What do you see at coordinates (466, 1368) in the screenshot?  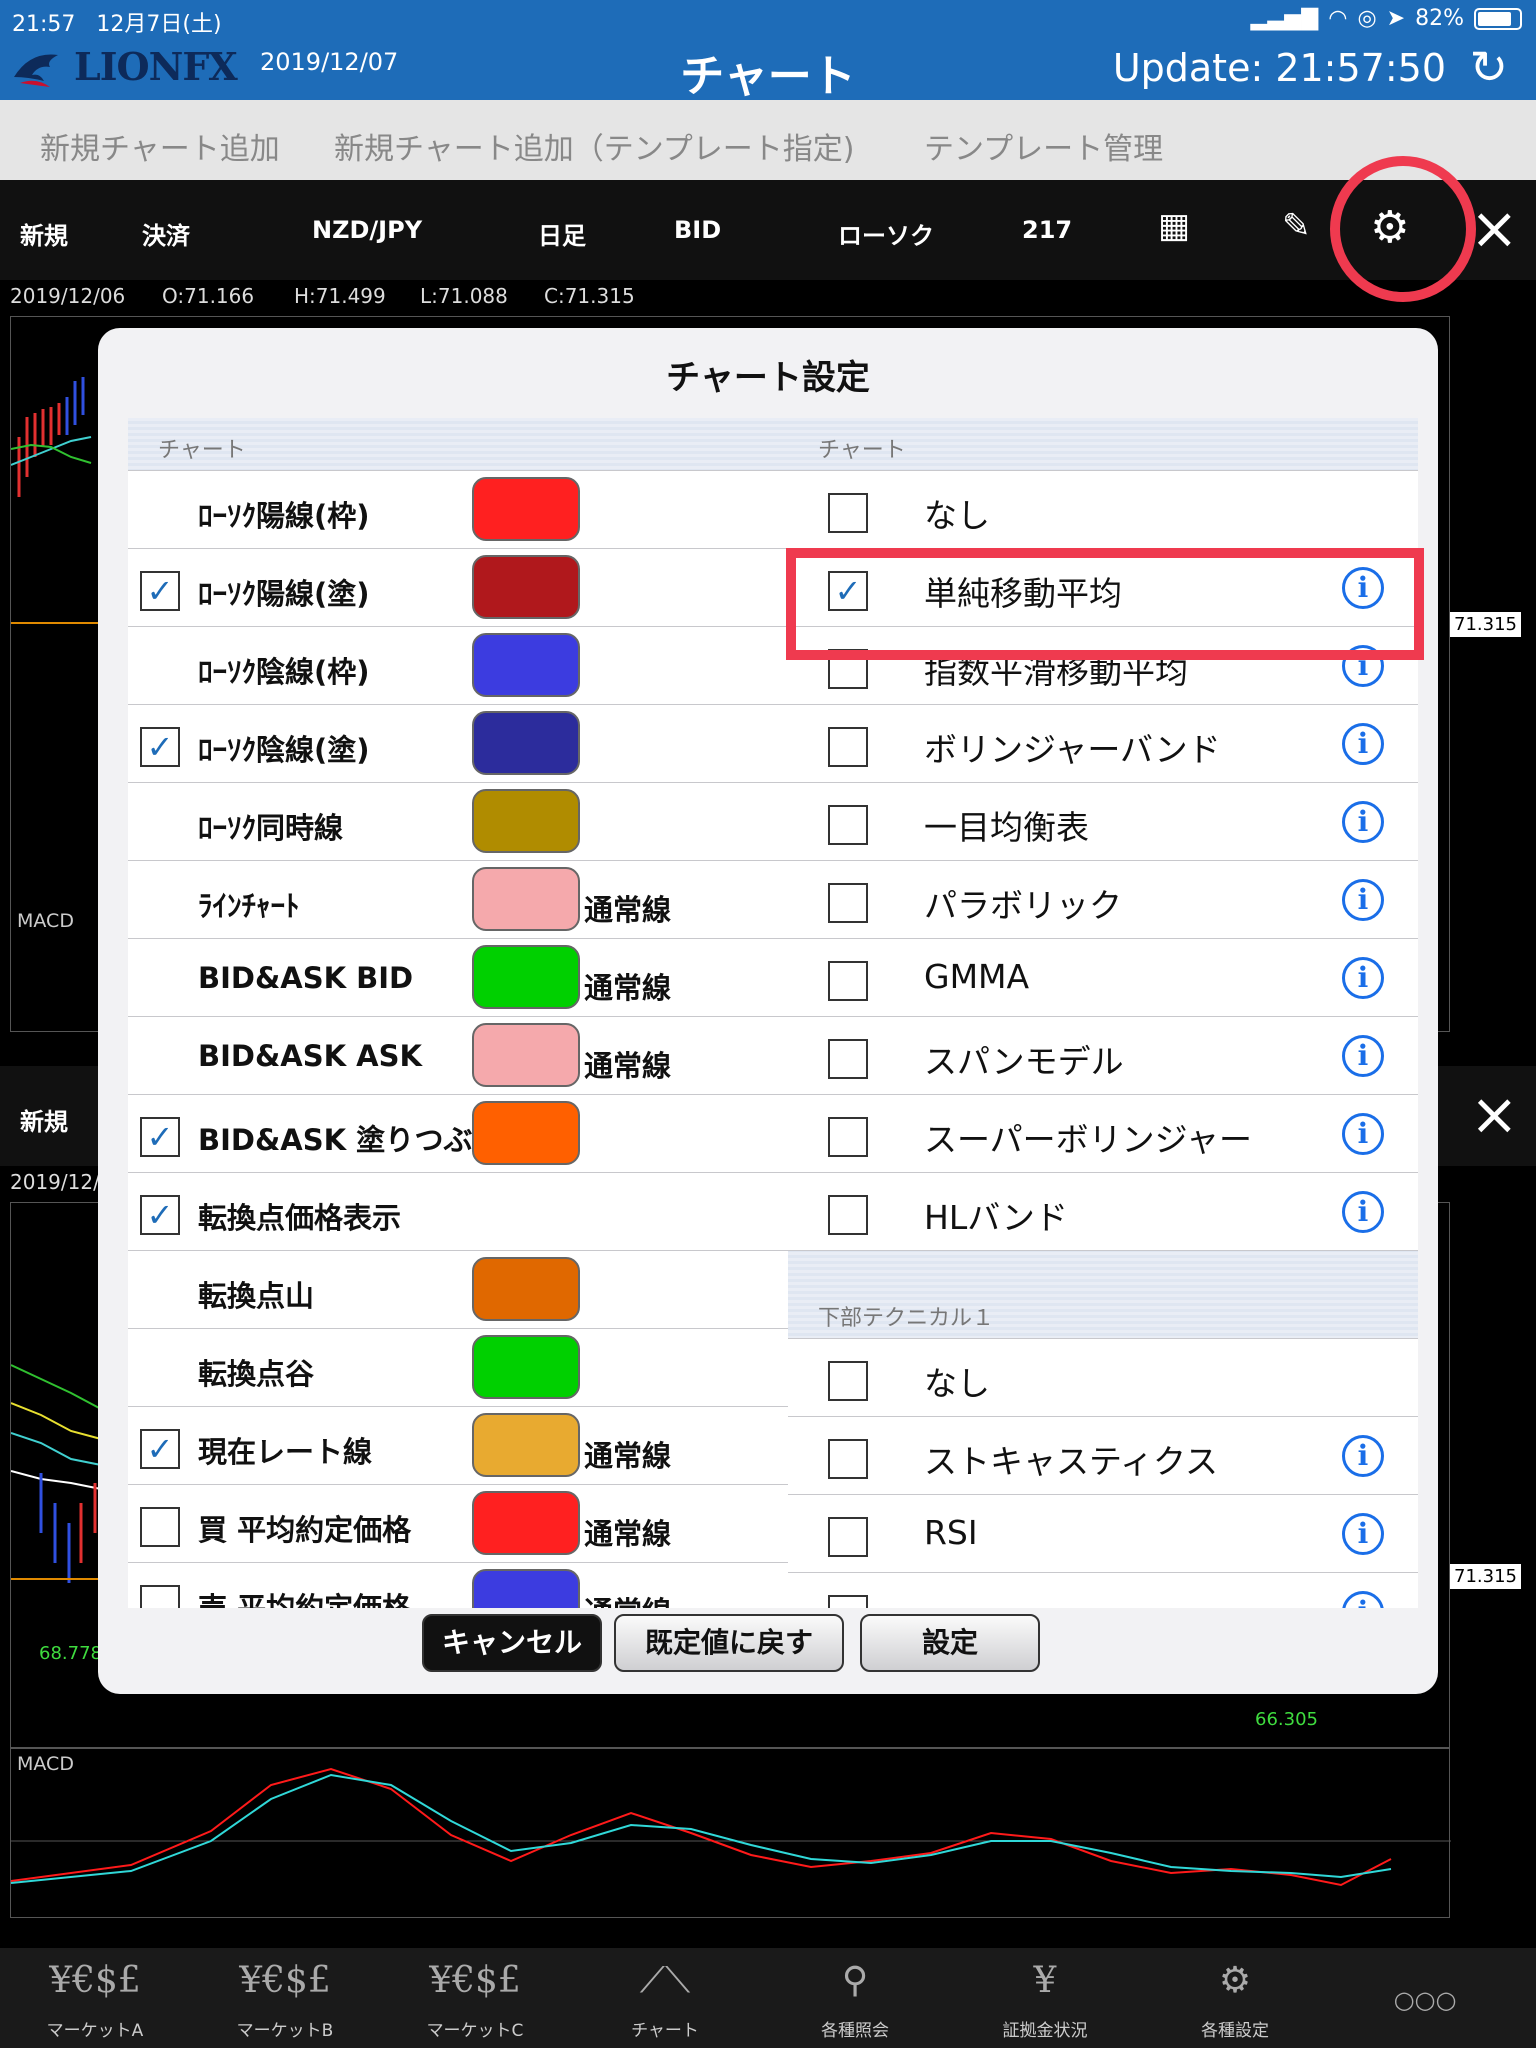 I see `setting-row: 転換点谷` at bounding box center [466, 1368].